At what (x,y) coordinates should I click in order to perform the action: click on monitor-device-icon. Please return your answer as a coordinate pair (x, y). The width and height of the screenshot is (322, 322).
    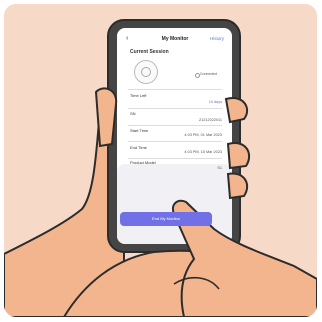
    Looking at the image, I should click on (146, 72).